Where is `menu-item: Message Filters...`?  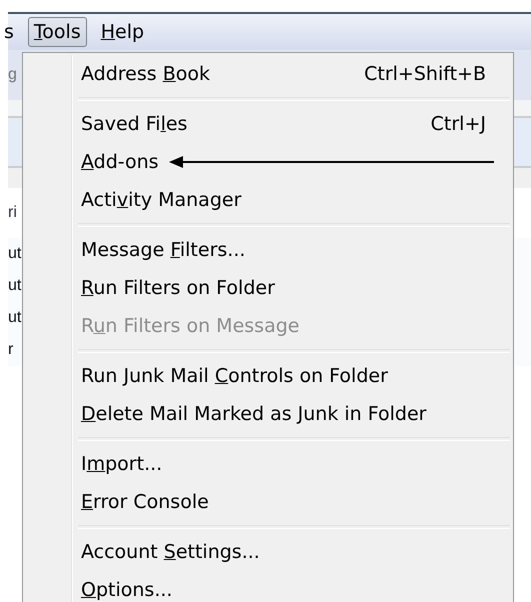
menu-item: Message Filters... is located at coordinates (268, 250).